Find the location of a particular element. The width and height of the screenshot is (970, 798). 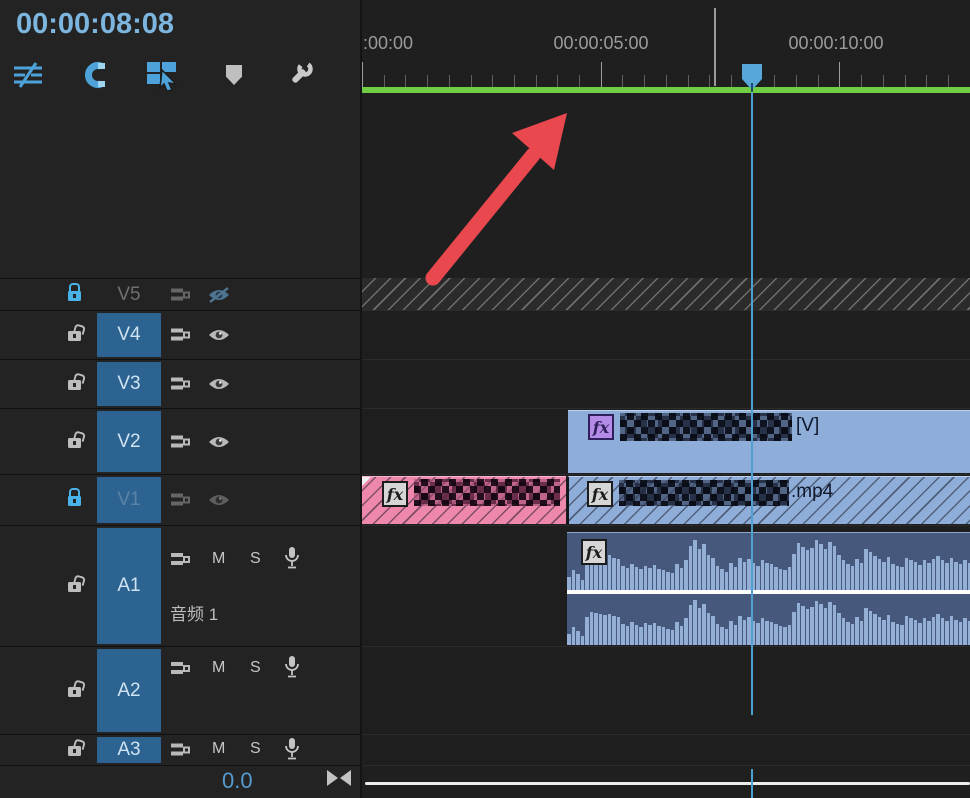

track-label-v3: V3 is located at coordinates (129, 384).